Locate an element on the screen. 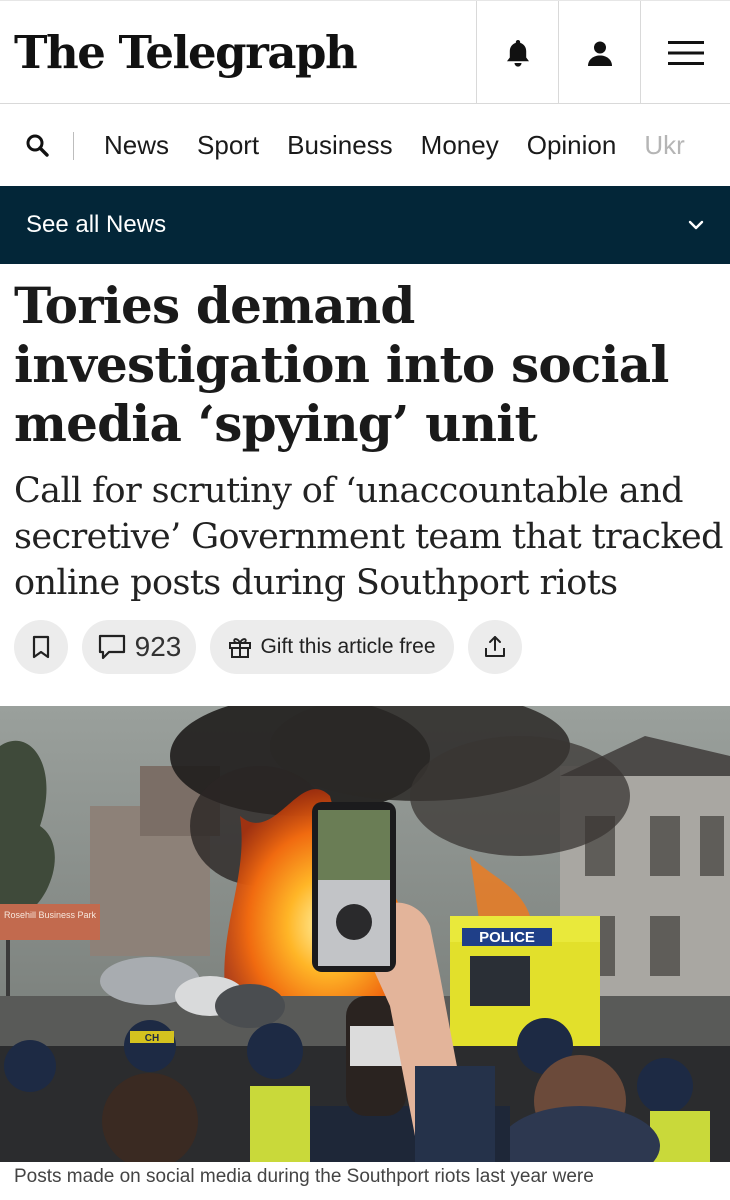 The width and height of the screenshot is (730, 1200). gift-icon is located at coordinates (240, 648).